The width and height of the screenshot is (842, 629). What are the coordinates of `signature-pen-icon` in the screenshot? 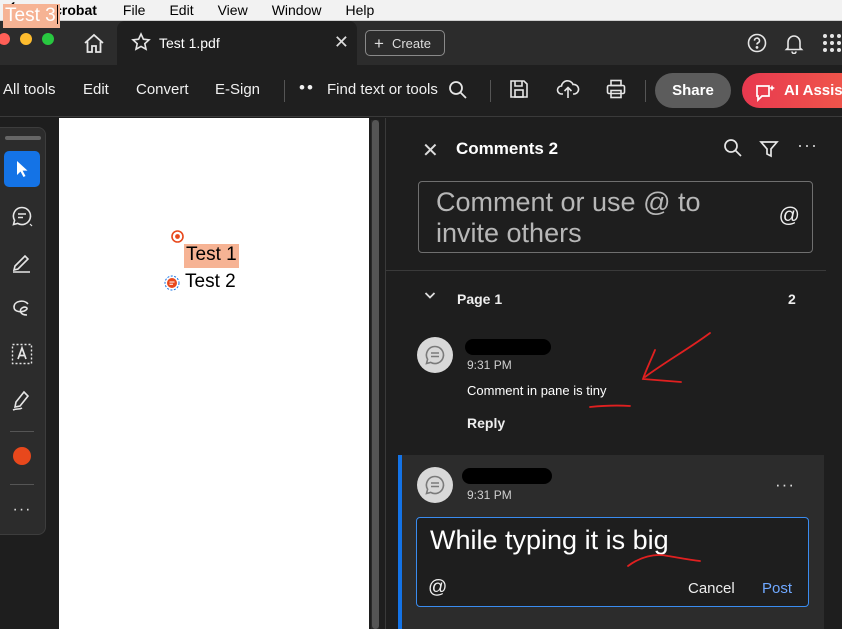 It's located at (21, 400).